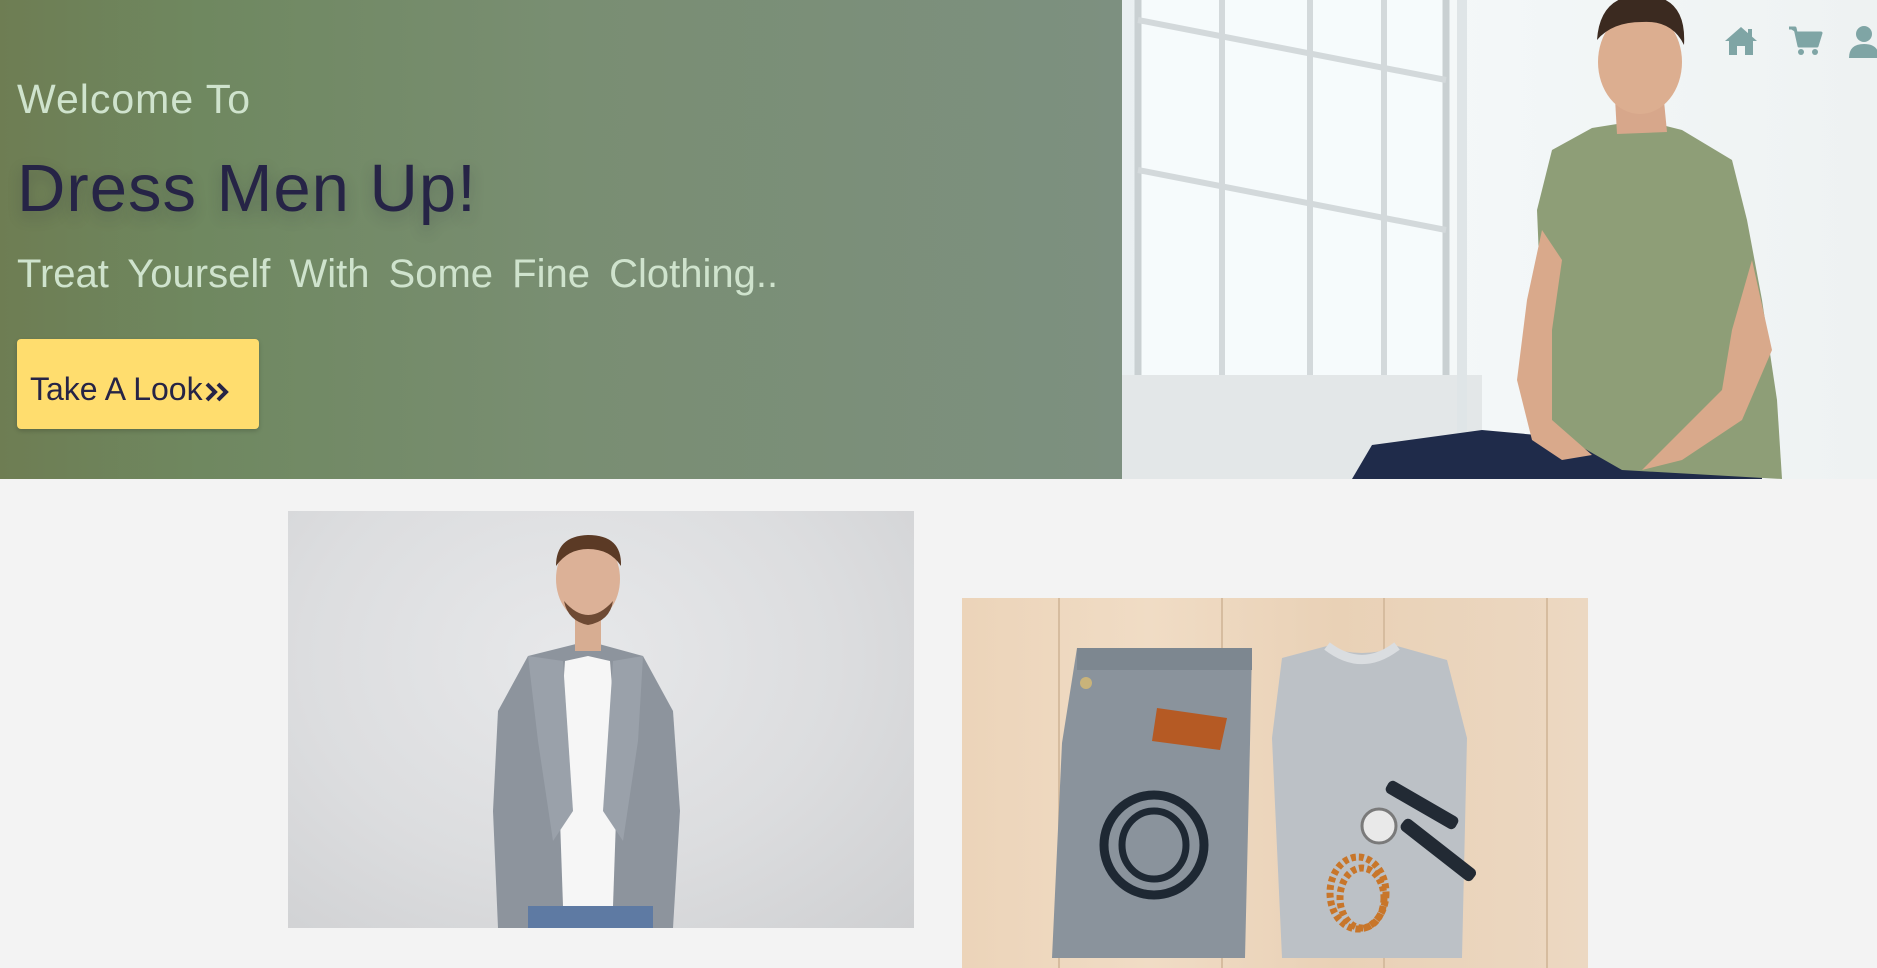 The height and width of the screenshot is (968, 1877). I want to click on double-chevron-right-icon, so click(218, 392).